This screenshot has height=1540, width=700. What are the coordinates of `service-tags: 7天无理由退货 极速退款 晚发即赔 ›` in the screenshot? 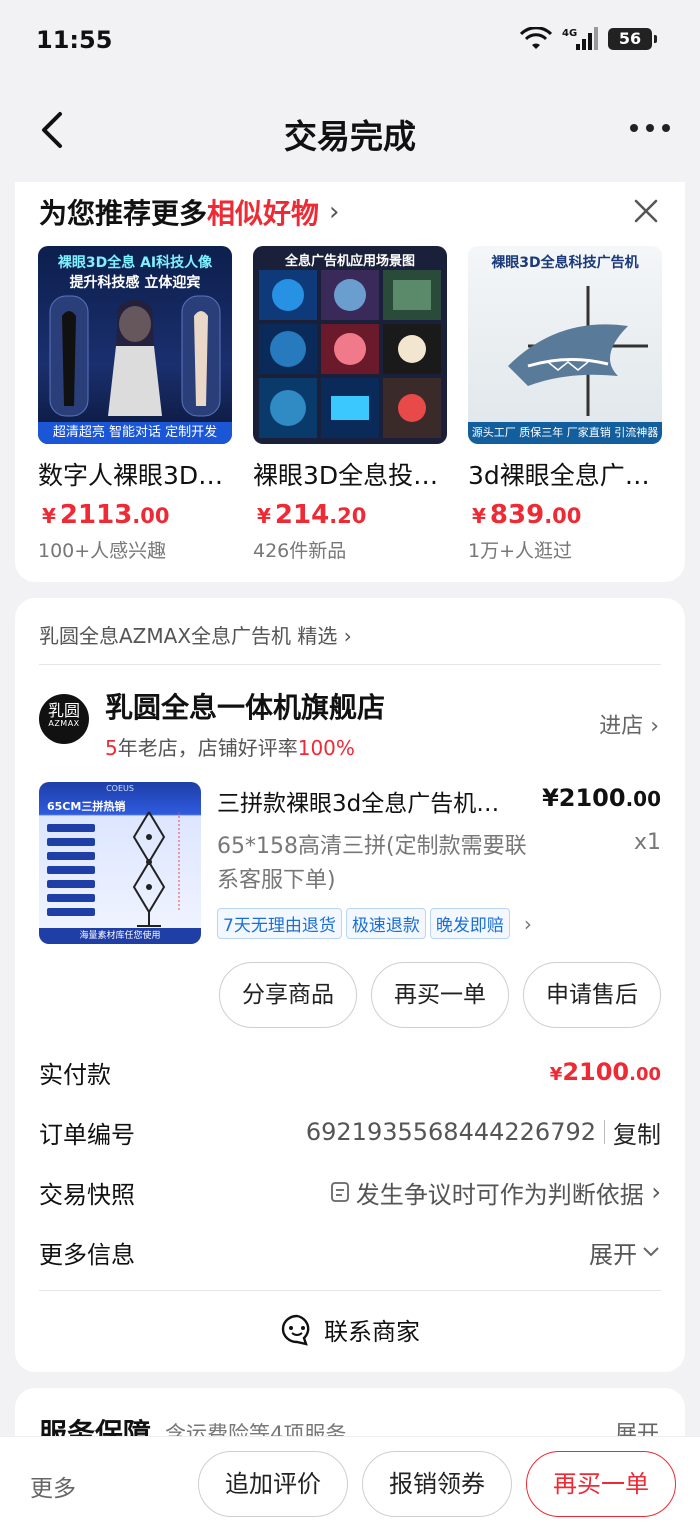 It's located at (374, 923).